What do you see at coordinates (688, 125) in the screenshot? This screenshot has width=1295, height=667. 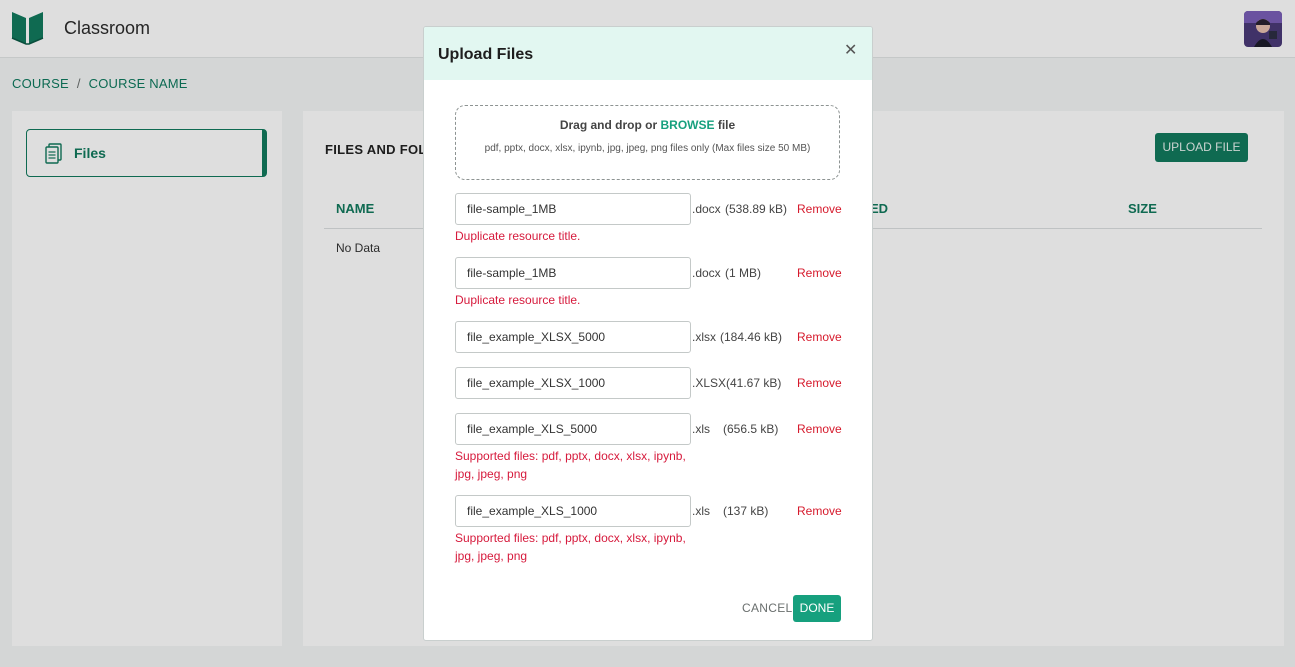 I see `browse-link: BROWSE` at bounding box center [688, 125].